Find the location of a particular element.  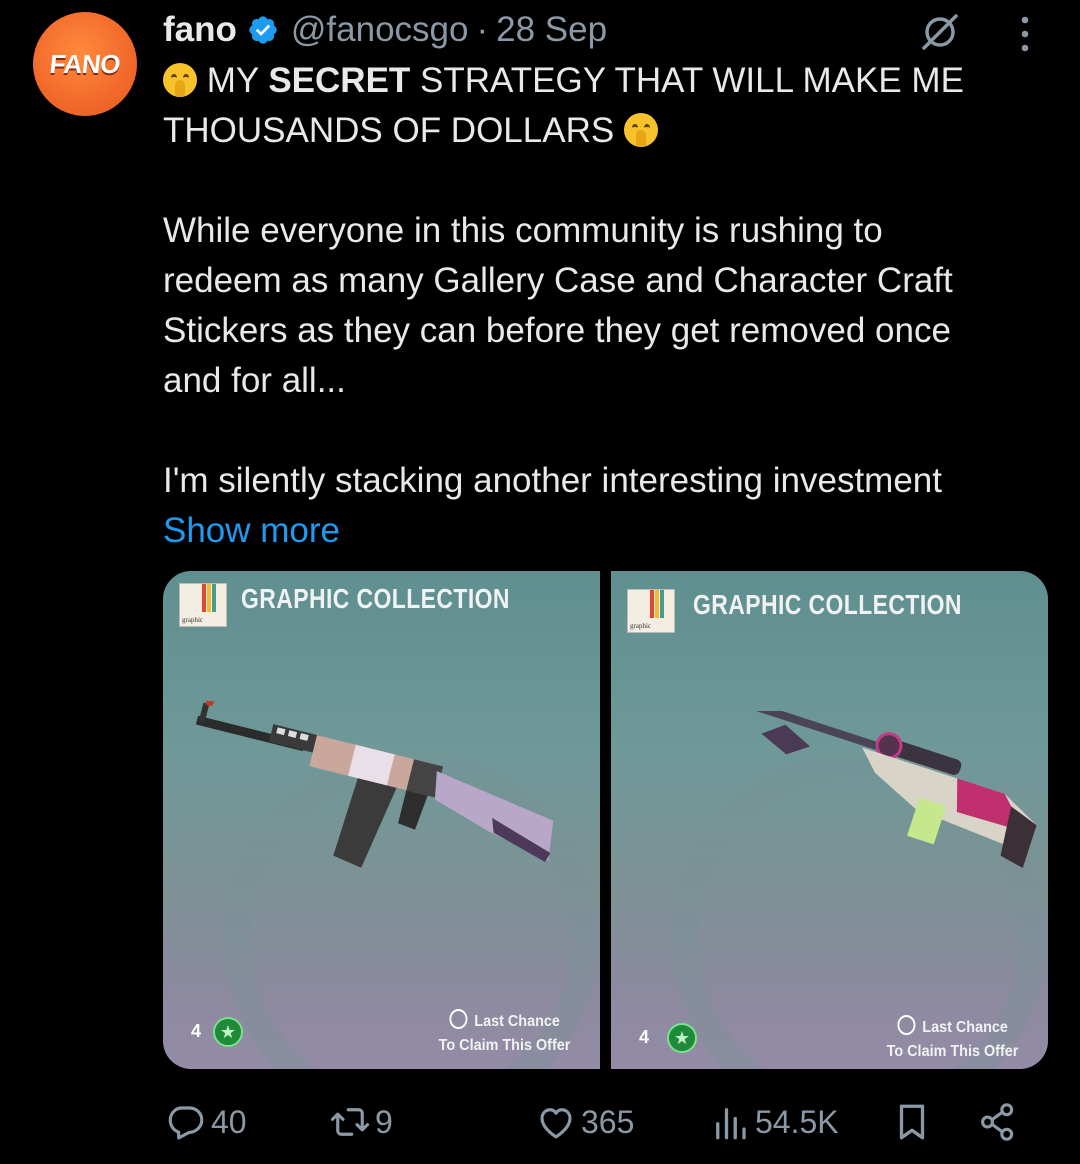

bookmark-button is located at coordinates (912, 1122).